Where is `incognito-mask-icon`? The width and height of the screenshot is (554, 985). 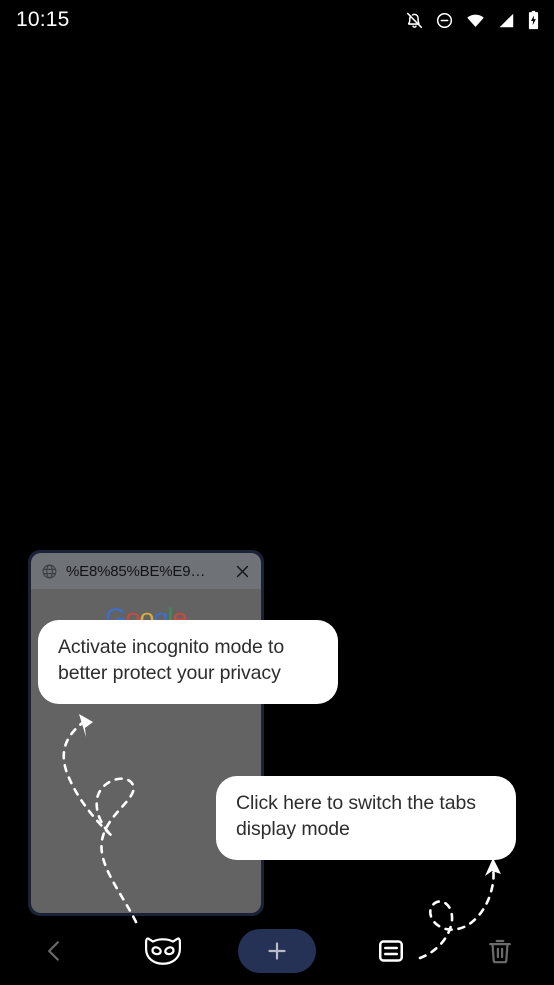 incognito-mask-icon is located at coordinates (163, 951).